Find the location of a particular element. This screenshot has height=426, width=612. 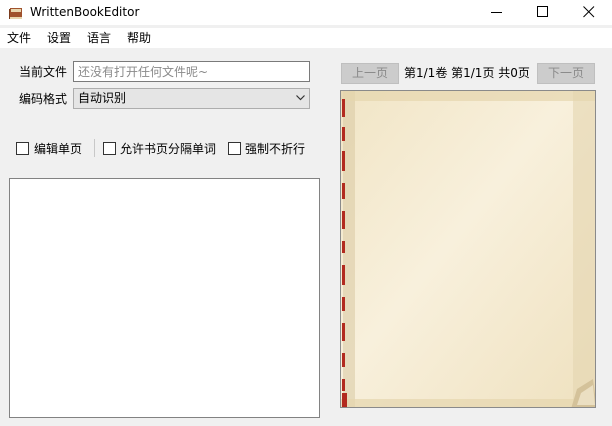

menu-help: 帮助 is located at coordinates (139, 38).